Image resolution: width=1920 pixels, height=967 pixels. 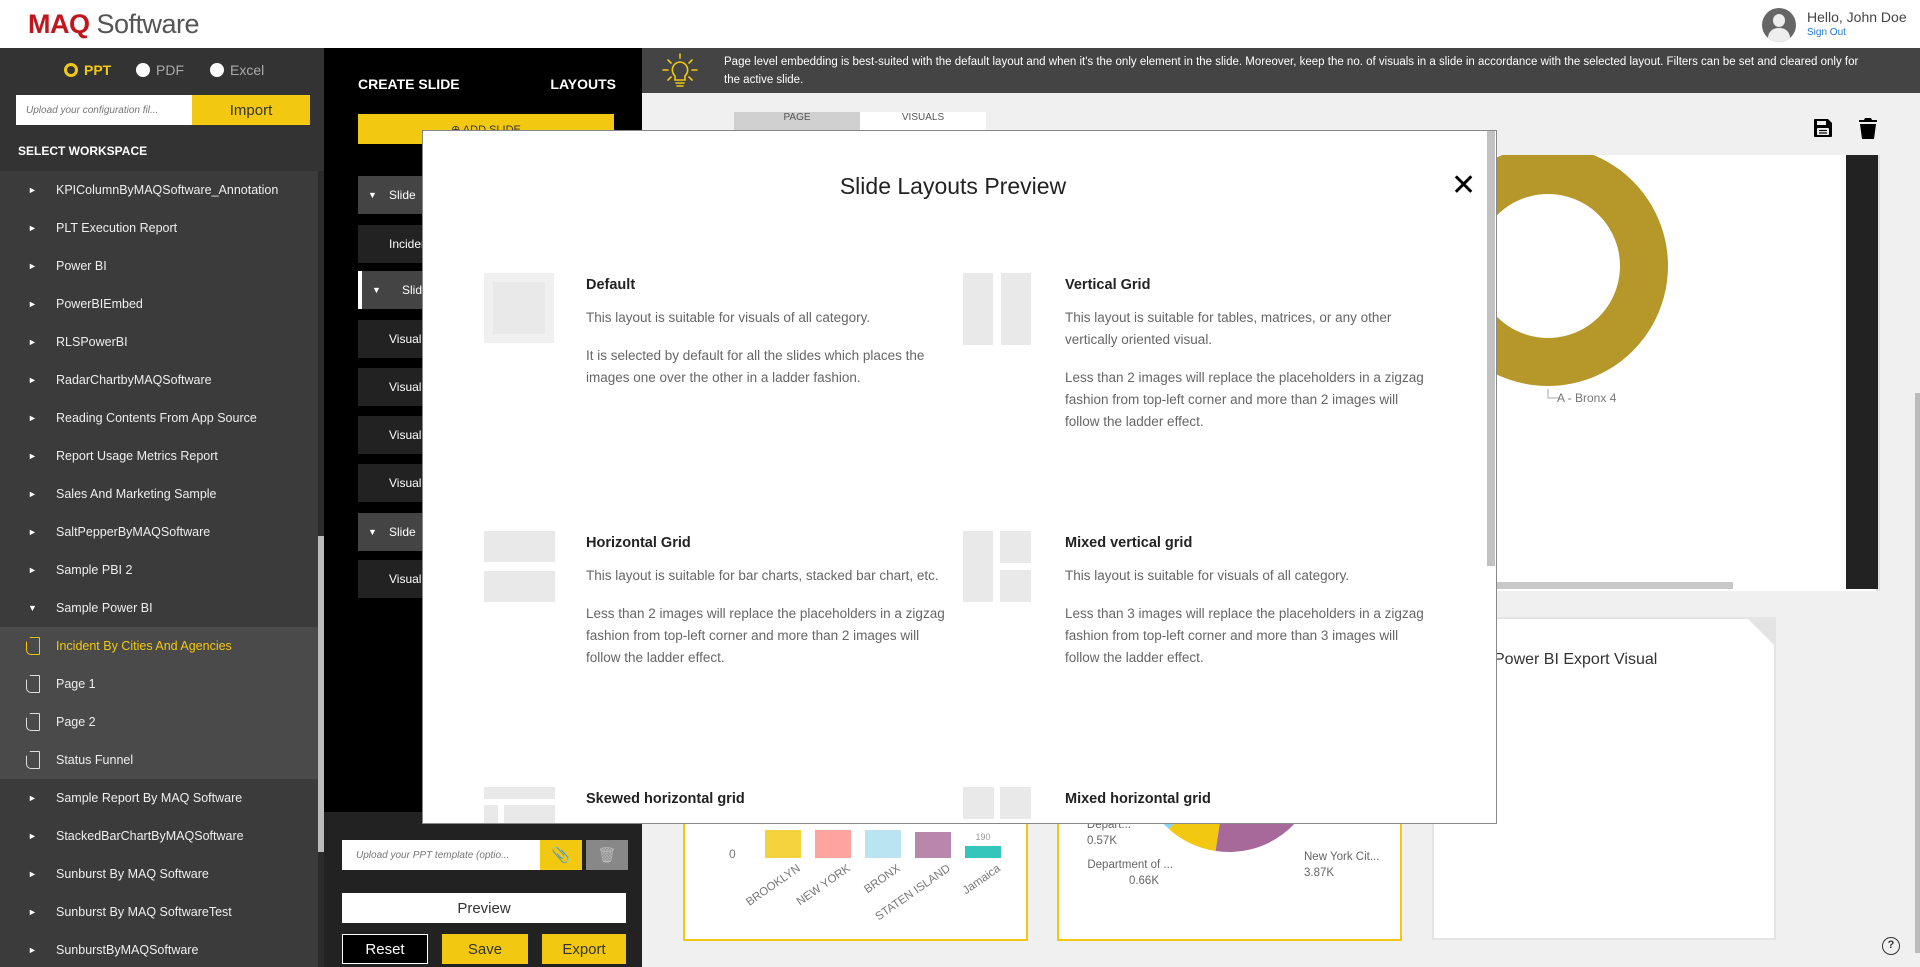 I want to click on save-icon, so click(x=1823, y=128).